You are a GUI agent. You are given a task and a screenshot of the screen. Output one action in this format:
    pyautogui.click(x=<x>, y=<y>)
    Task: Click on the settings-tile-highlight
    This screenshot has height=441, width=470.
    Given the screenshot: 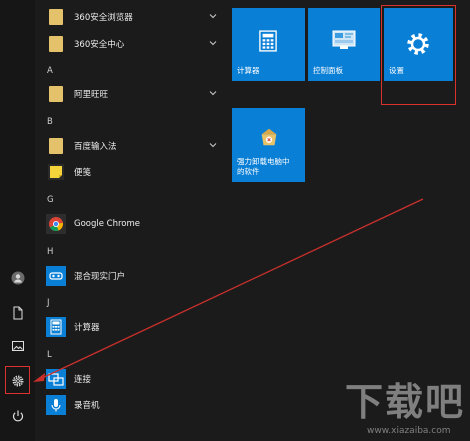 What is the action you would take?
    pyautogui.click(x=418, y=55)
    